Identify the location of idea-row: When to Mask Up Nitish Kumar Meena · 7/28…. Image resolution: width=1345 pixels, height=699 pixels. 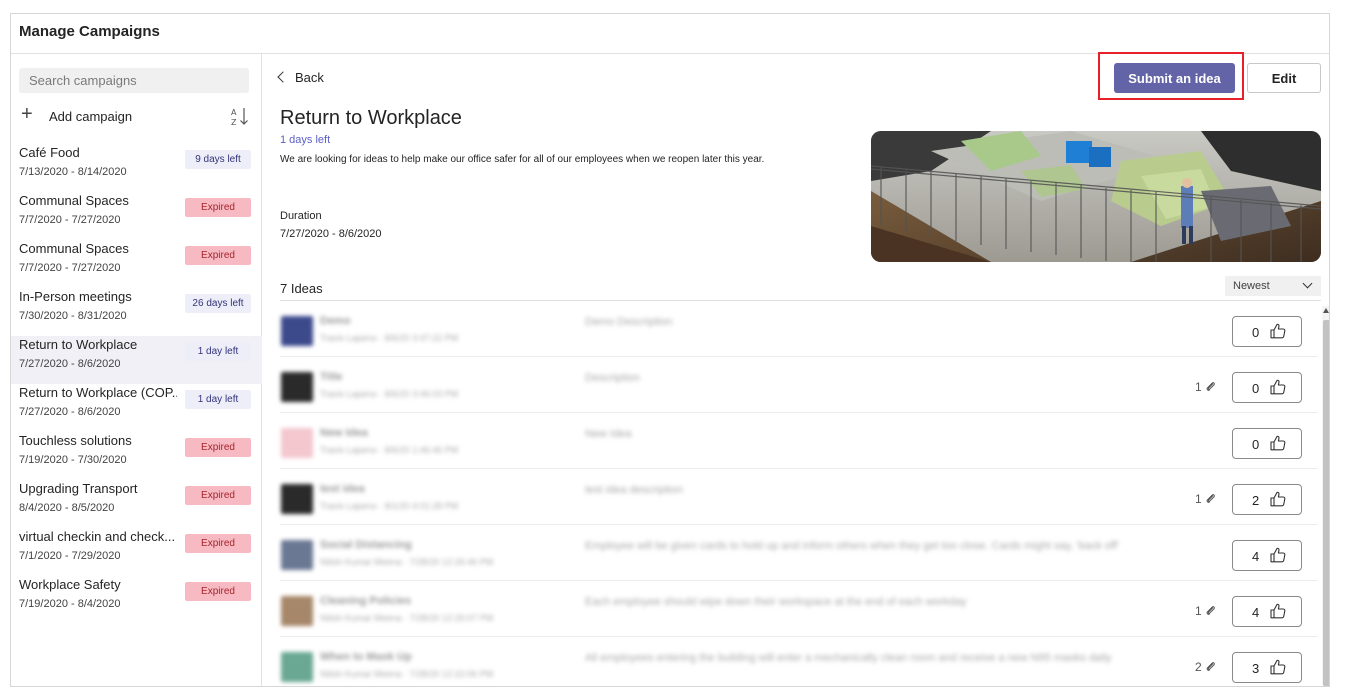
(799, 661).